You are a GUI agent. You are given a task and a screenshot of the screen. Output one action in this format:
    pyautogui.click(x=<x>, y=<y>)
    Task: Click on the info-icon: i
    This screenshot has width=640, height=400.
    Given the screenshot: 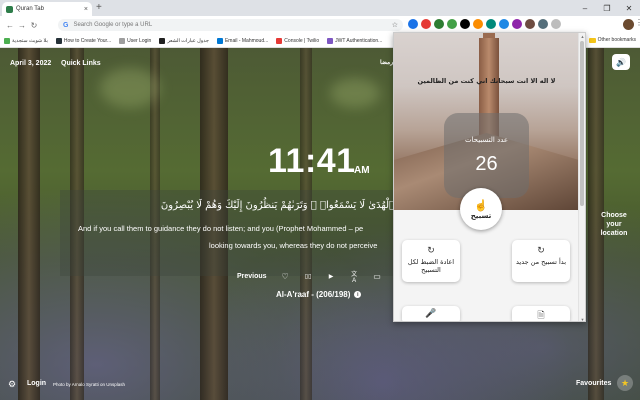 What is the action you would take?
    pyautogui.click(x=358, y=294)
    